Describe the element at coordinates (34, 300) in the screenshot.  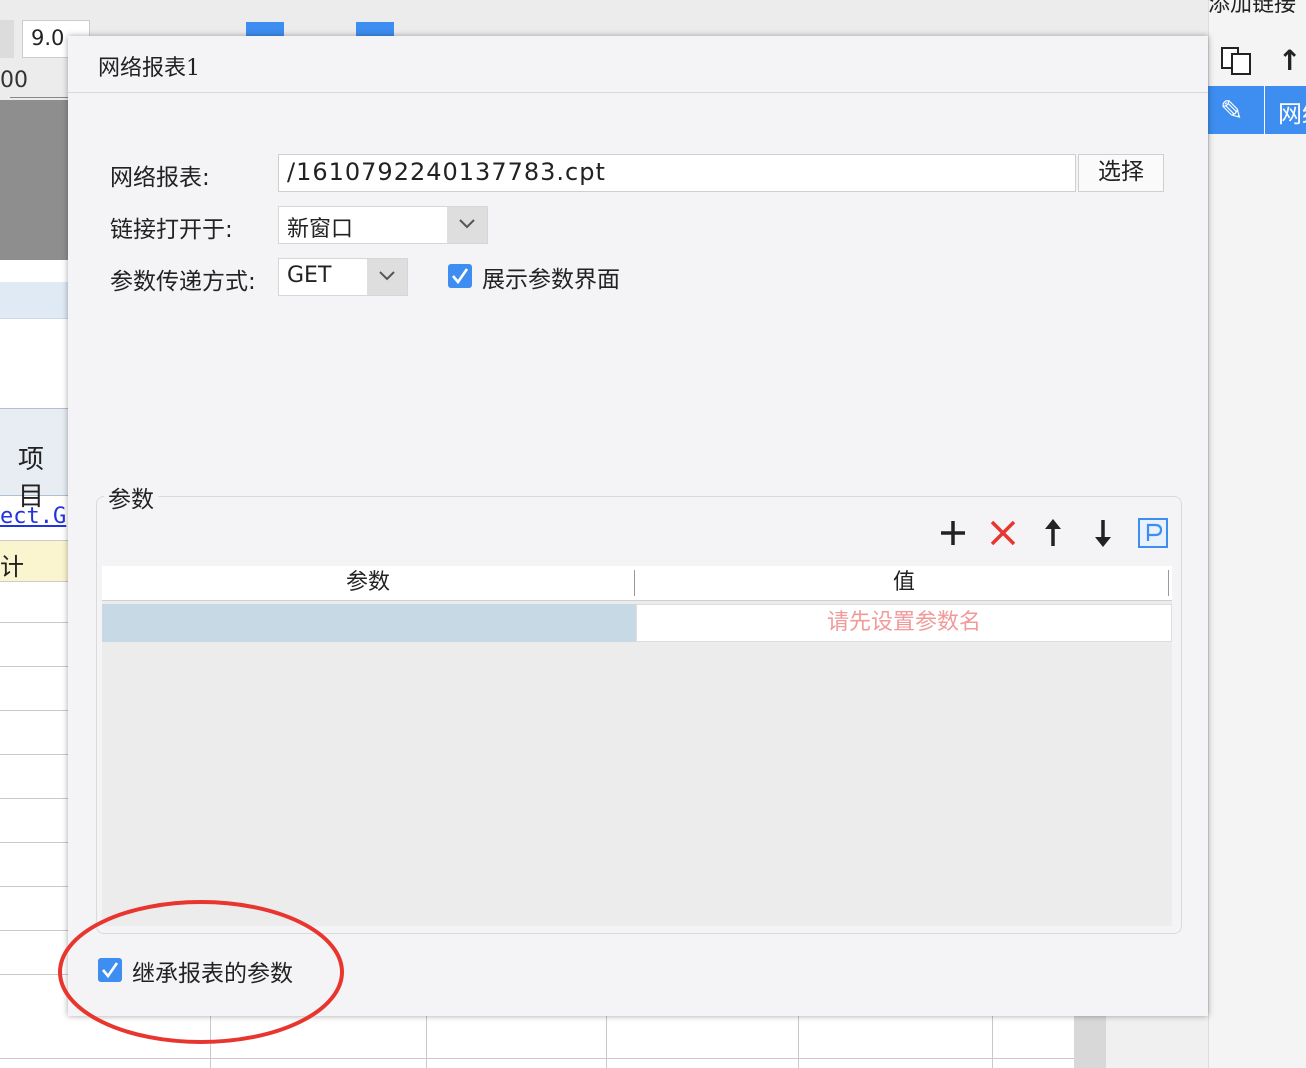
I see `sheet-row-blue` at that location.